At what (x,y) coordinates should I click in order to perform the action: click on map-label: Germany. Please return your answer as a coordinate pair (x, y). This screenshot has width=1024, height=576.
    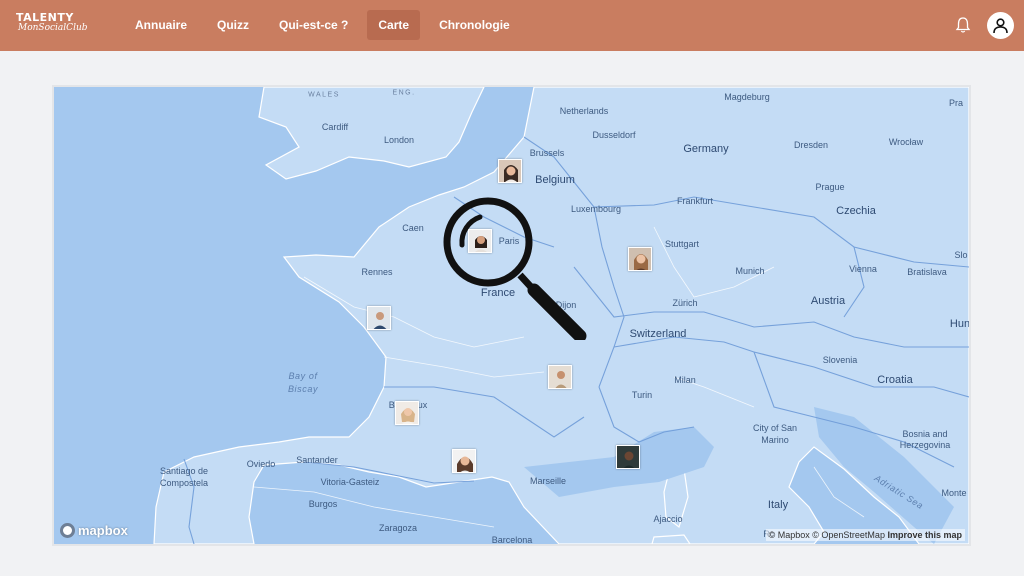
    Looking at the image, I should click on (706, 149).